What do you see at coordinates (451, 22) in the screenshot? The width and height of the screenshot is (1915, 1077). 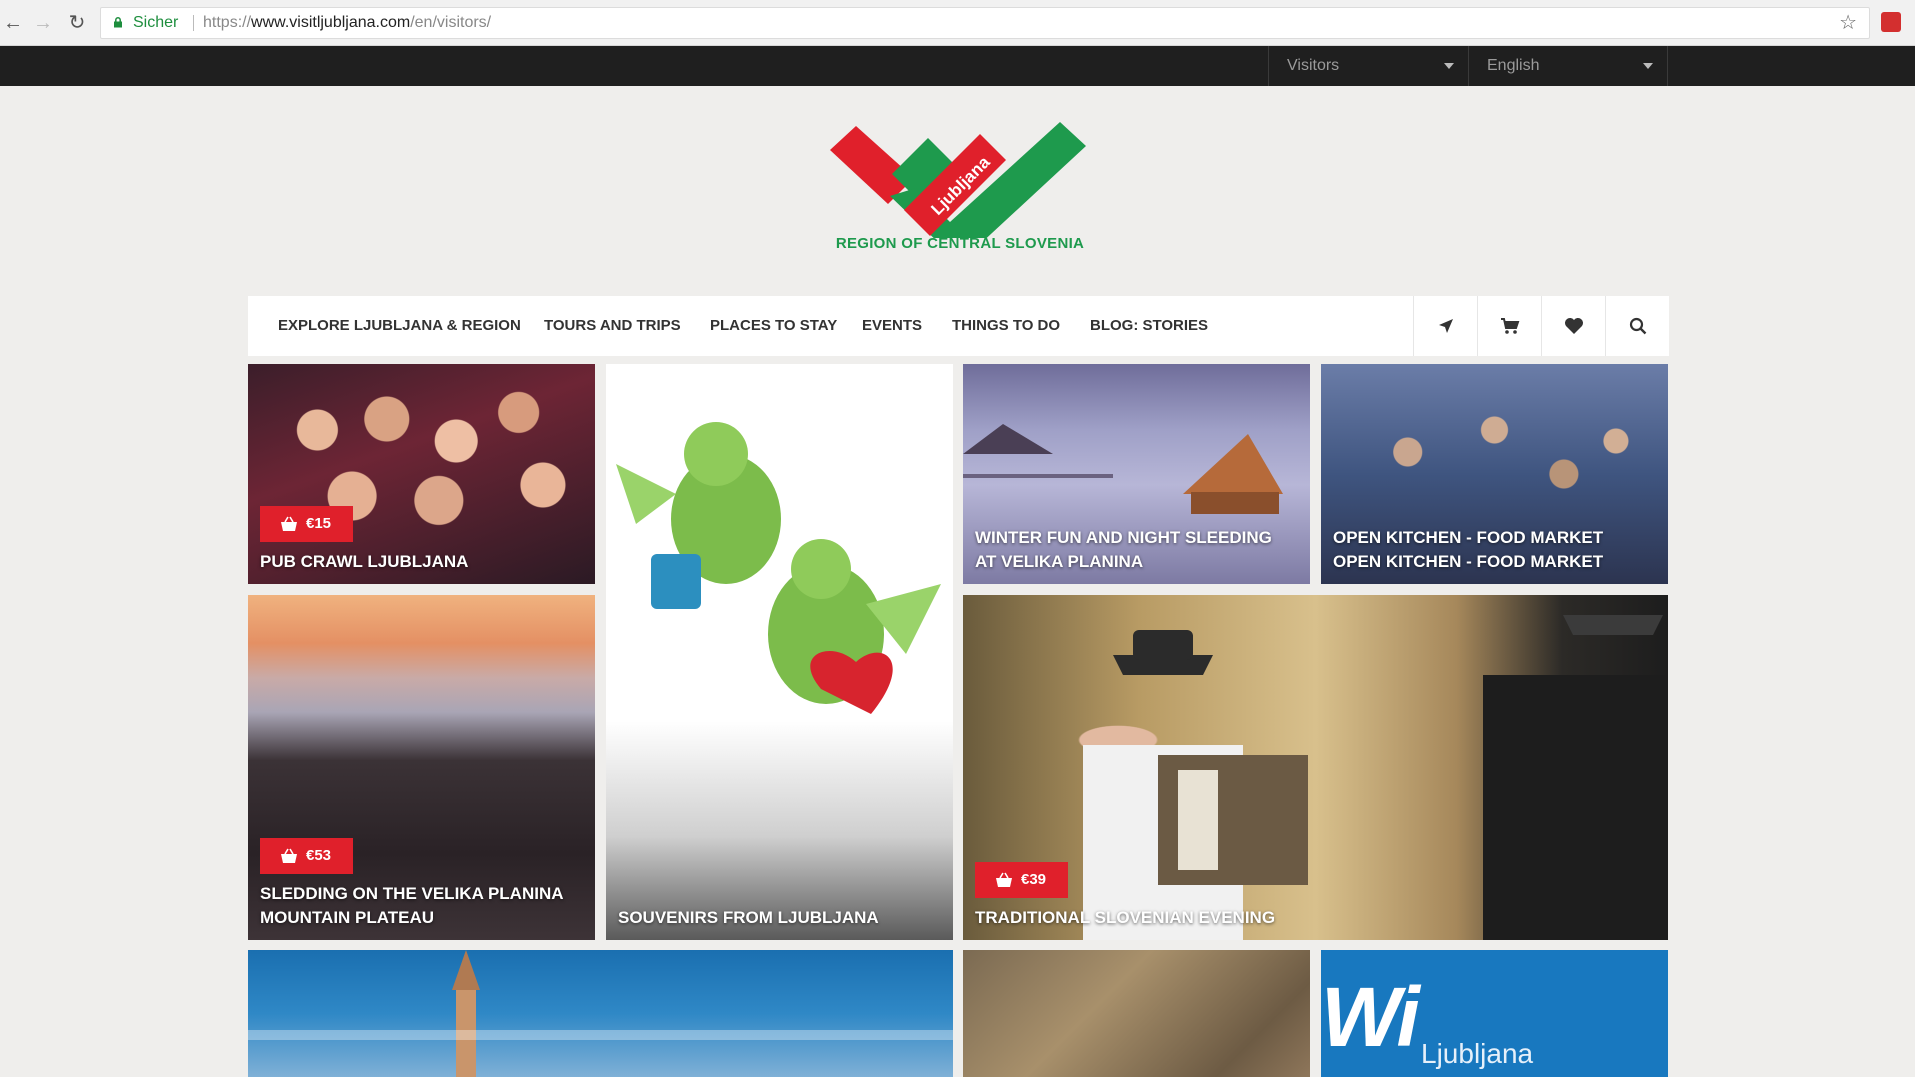 I see `url-path: /en/visitors/` at bounding box center [451, 22].